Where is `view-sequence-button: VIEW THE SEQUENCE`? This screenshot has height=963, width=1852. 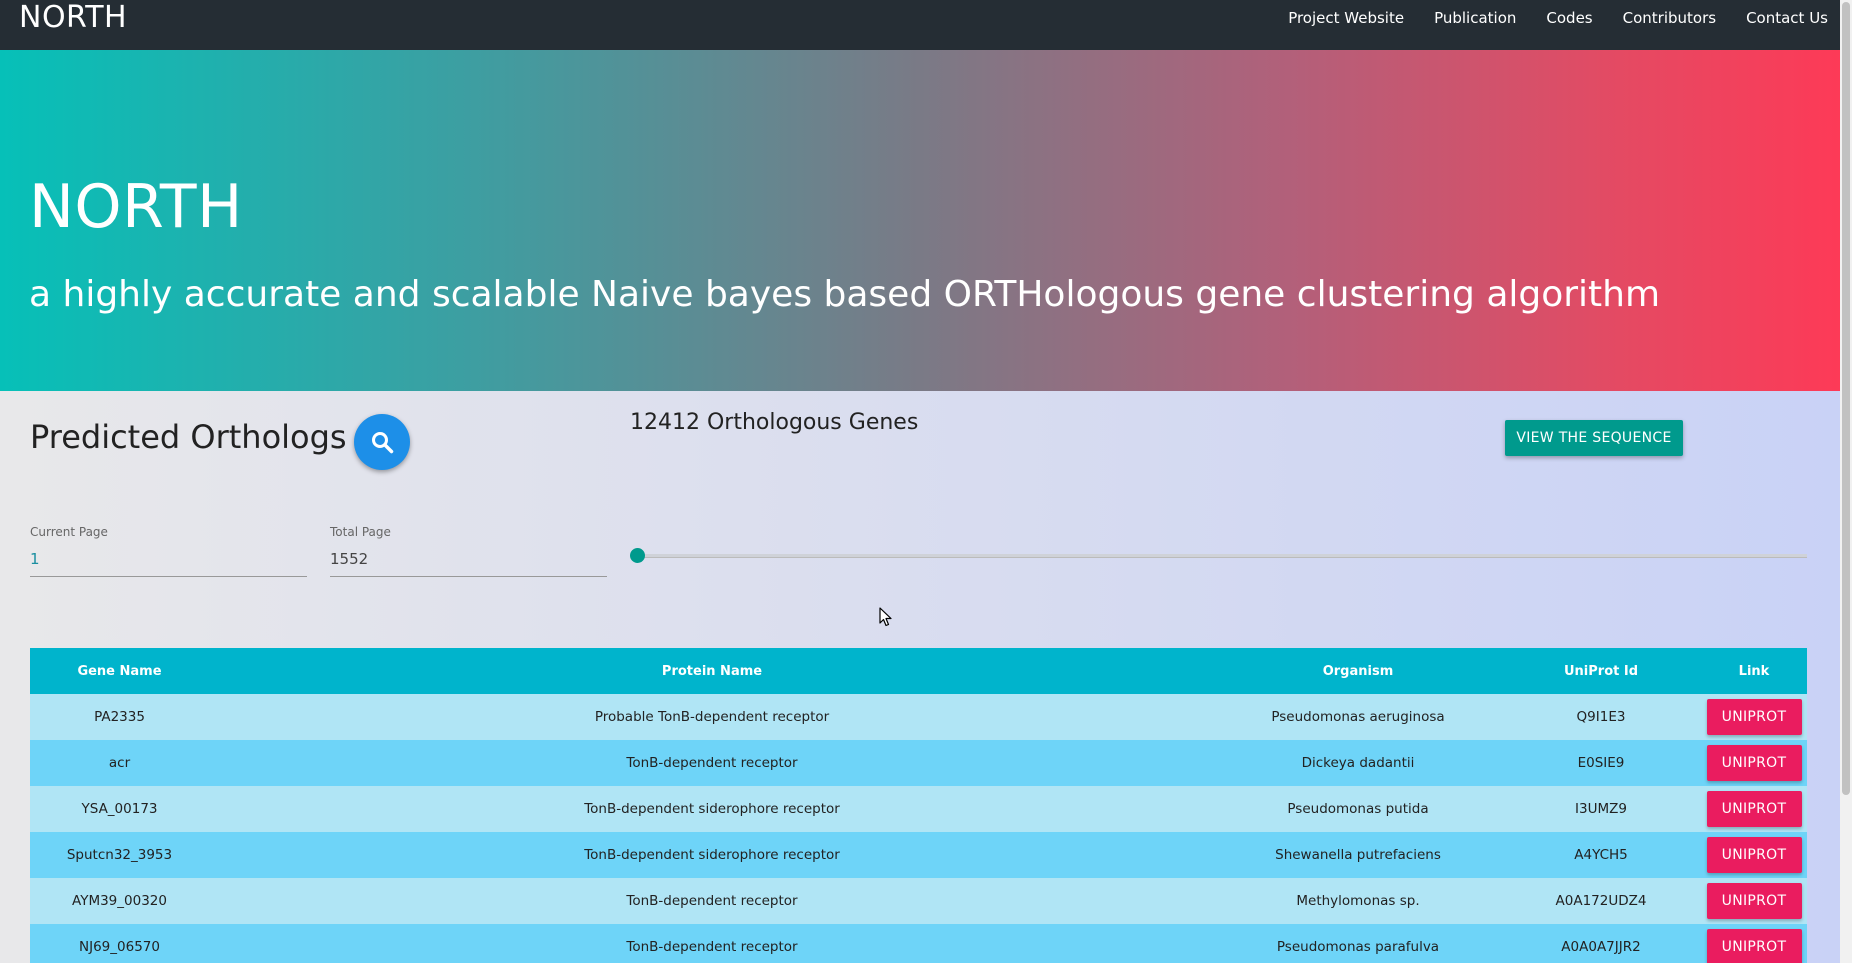 view-sequence-button: VIEW THE SEQUENCE is located at coordinates (1594, 438).